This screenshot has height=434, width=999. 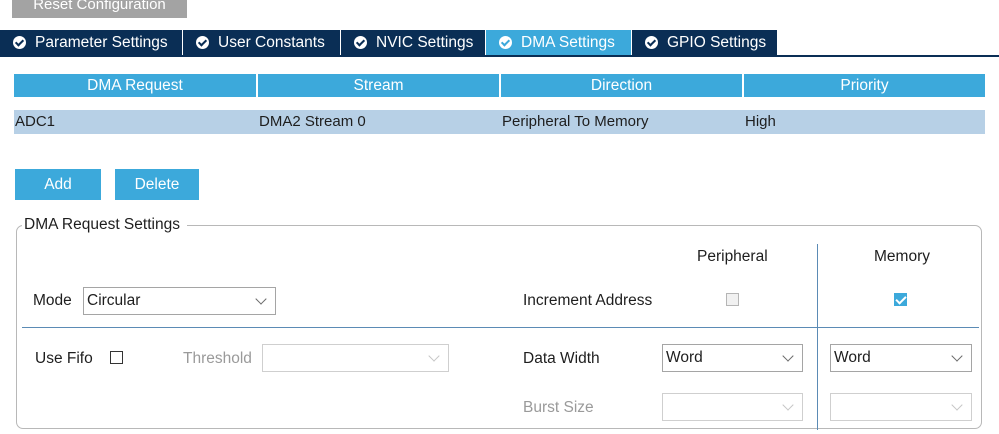 What do you see at coordinates (52, 300) in the screenshot?
I see `mode-label: Mode` at bounding box center [52, 300].